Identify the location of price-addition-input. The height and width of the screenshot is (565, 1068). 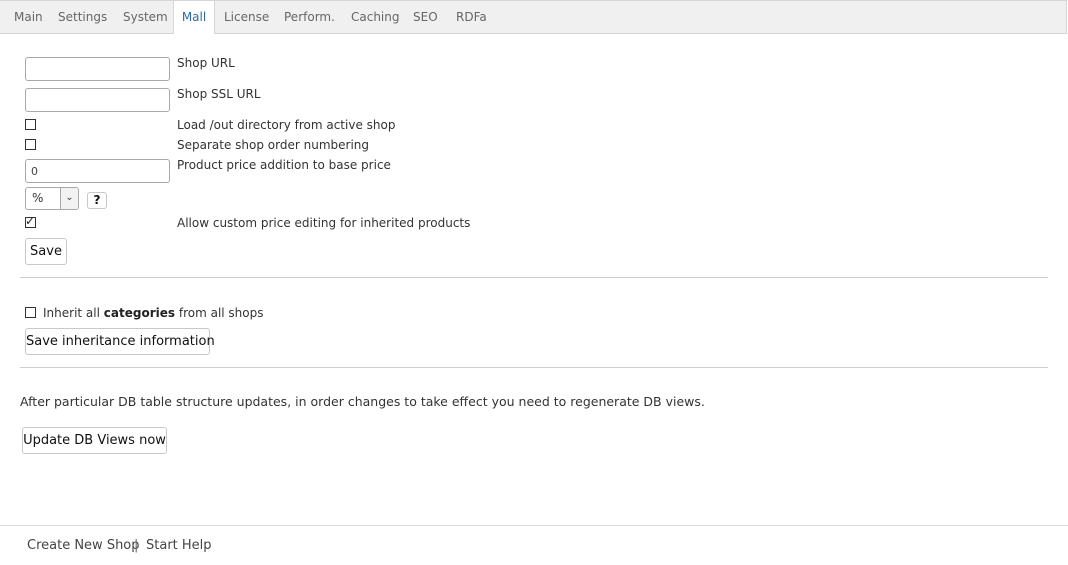
(97, 171).